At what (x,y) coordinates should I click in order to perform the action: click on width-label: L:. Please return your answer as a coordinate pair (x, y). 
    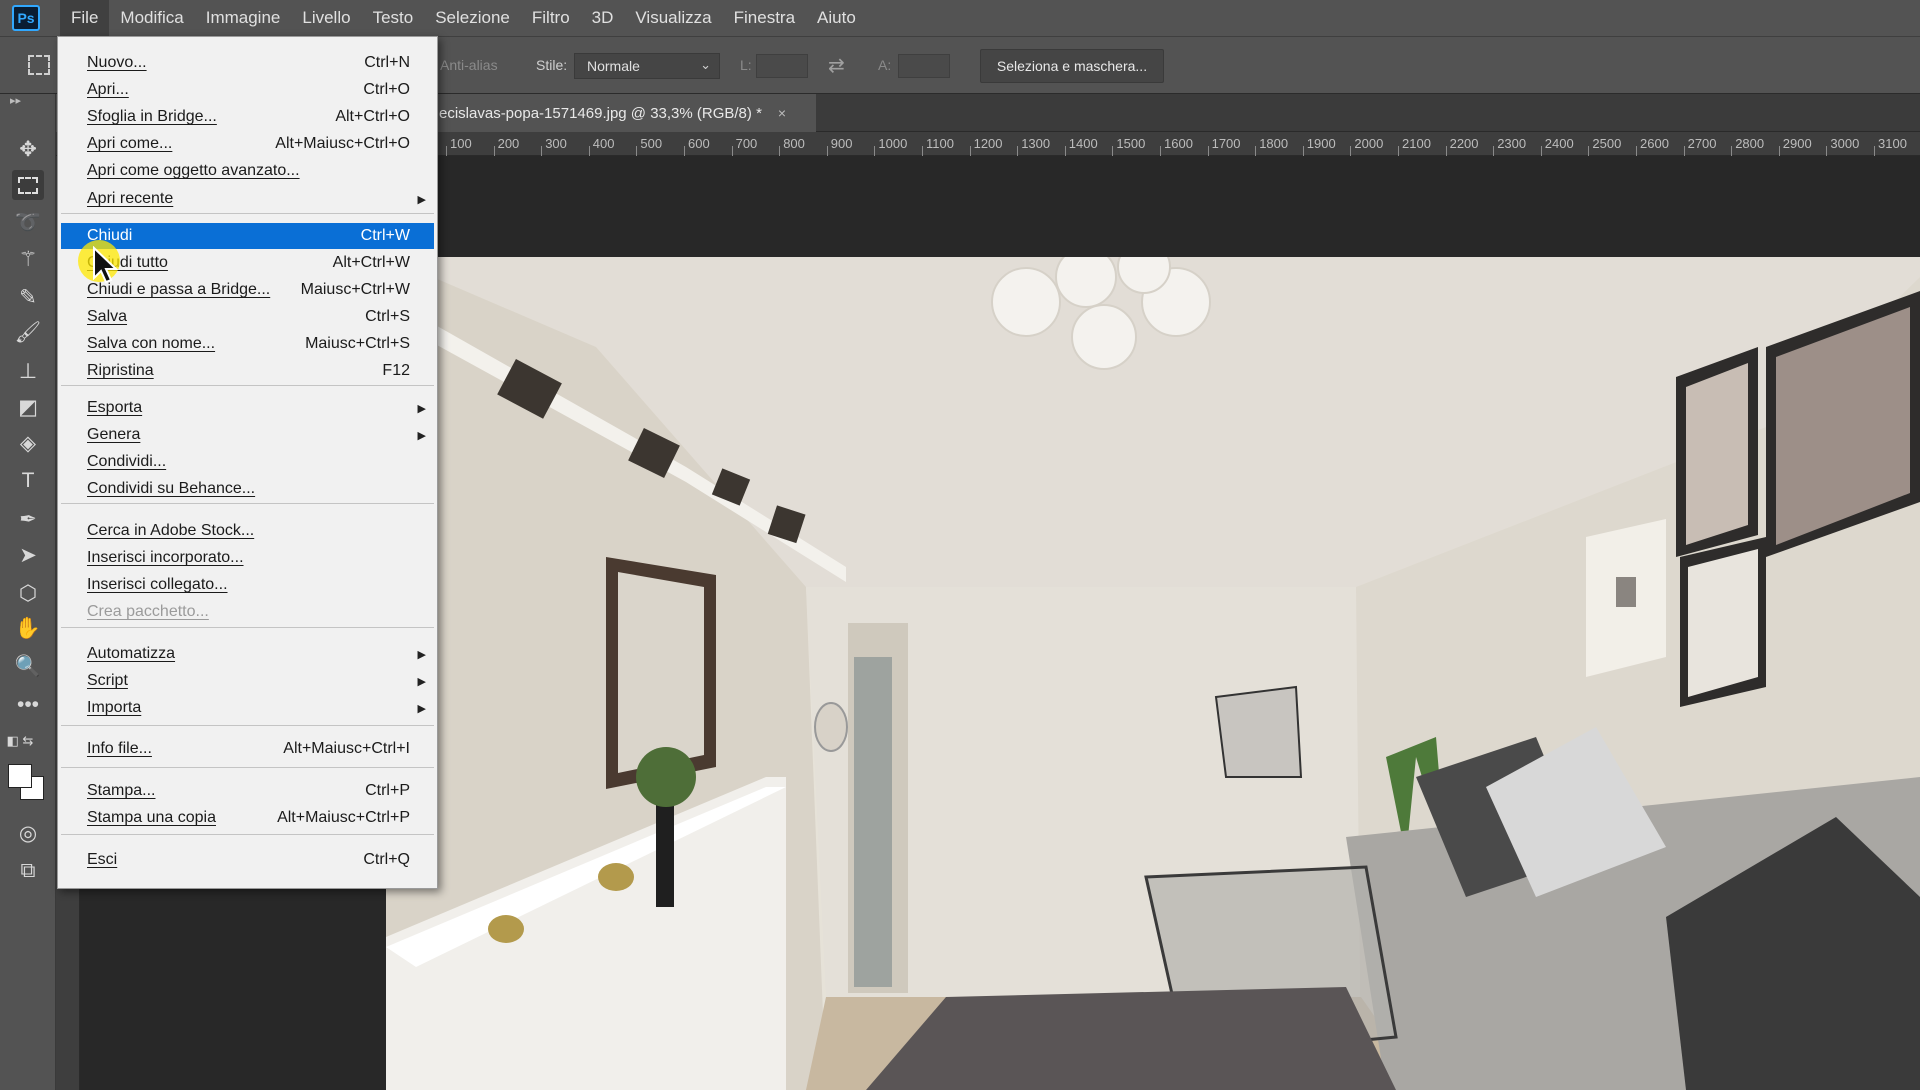
    Looking at the image, I should click on (746, 65).